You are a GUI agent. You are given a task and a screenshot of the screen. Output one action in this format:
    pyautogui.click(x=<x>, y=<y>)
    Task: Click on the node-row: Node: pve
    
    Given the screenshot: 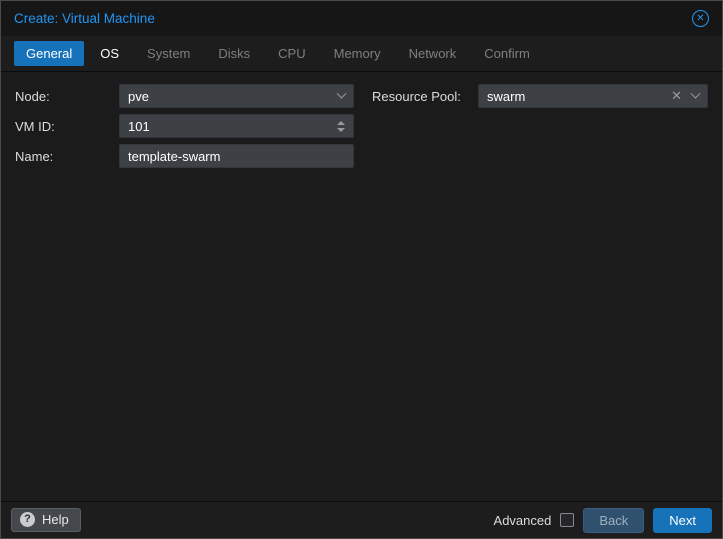 What is the action you would take?
    pyautogui.click(x=184, y=96)
    